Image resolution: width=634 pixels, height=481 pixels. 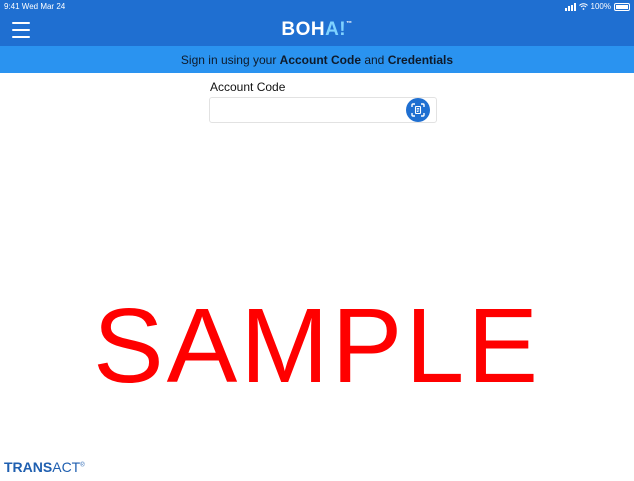 What do you see at coordinates (349, 24) in the screenshot?
I see `logo-trademark: ™` at bounding box center [349, 24].